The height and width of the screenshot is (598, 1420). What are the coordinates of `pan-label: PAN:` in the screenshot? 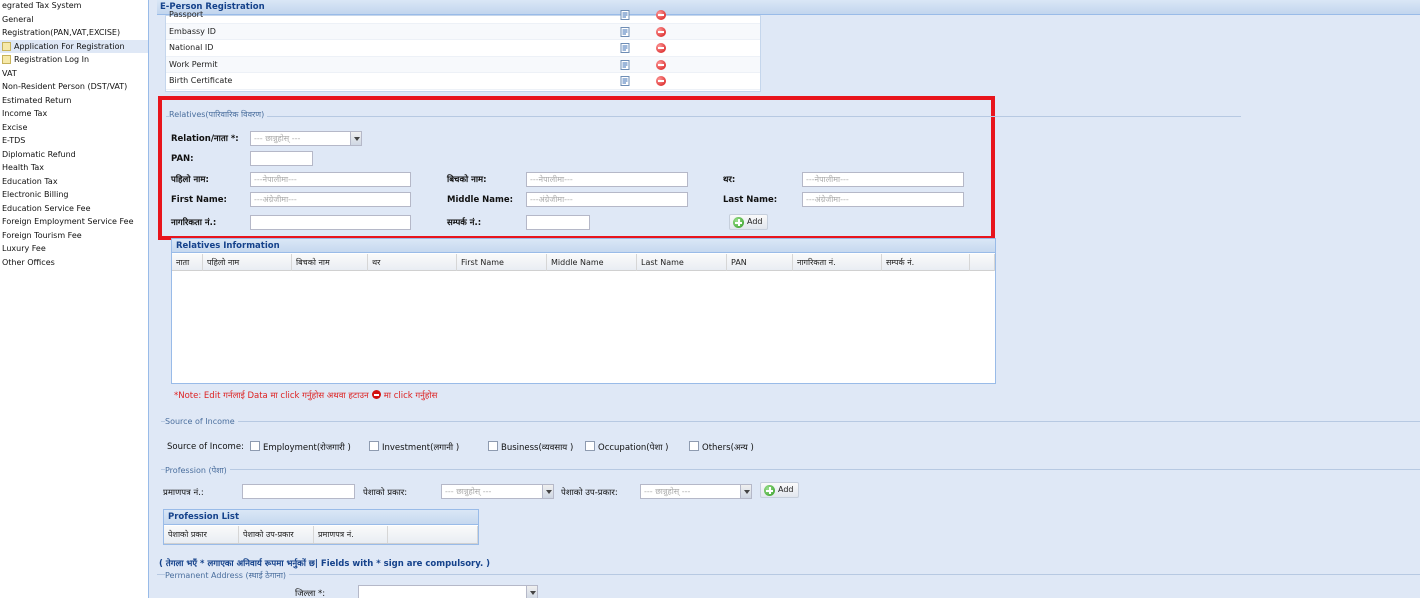 It's located at (182, 159).